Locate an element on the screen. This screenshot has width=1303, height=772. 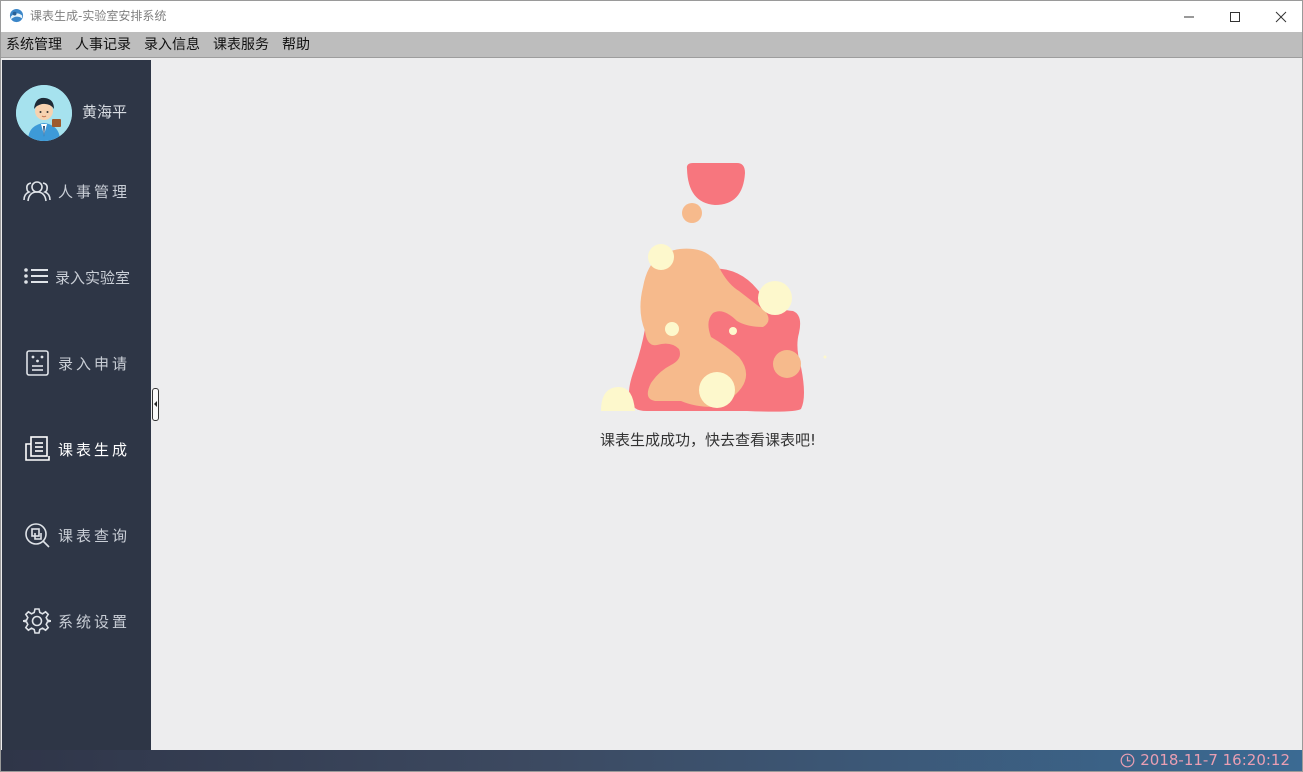
status-clock: 2018-11-7 16:20:12 is located at coordinates (1205, 760).